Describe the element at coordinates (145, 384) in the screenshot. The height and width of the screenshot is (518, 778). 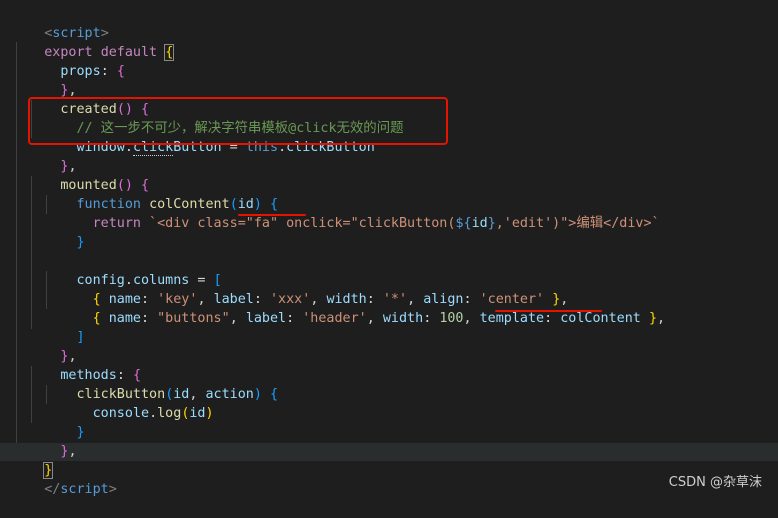
I see `code-line: clickButton(id, action) {` at that location.